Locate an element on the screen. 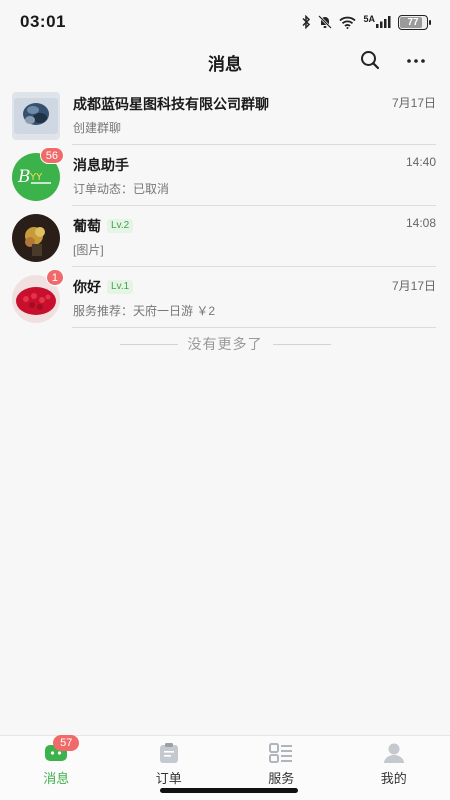  conversation-preview: 订单动态：已取消 is located at coordinates (121, 189).